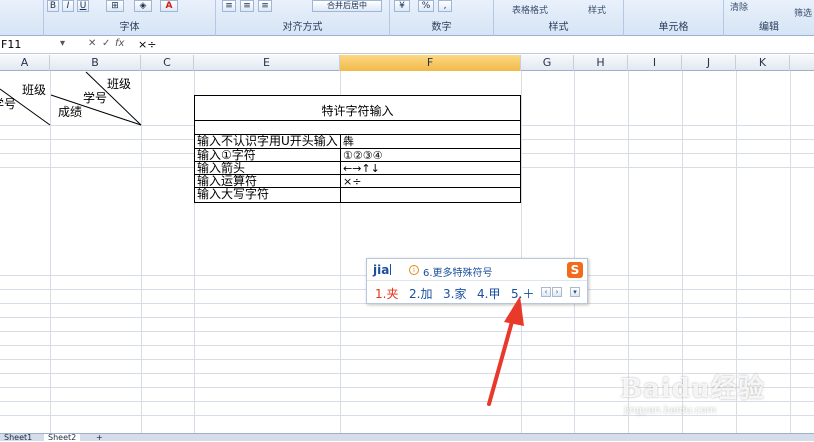 Image resolution: width=814 pixels, height=442 pixels. Describe the element at coordinates (441, 27) in the screenshot. I see `ribbon-group-label: 数字` at that location.